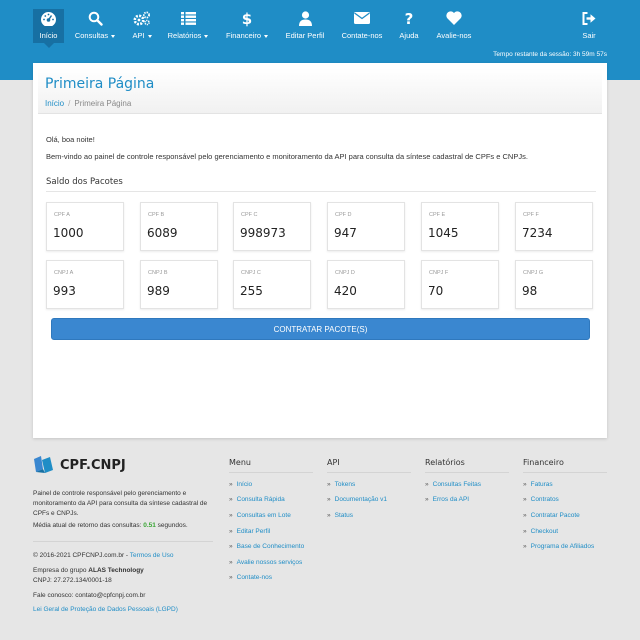 The height and width of the screenshot is (640, 640). I want to click on footer-link-erros-api: » Erros da API, so click(447, 499).